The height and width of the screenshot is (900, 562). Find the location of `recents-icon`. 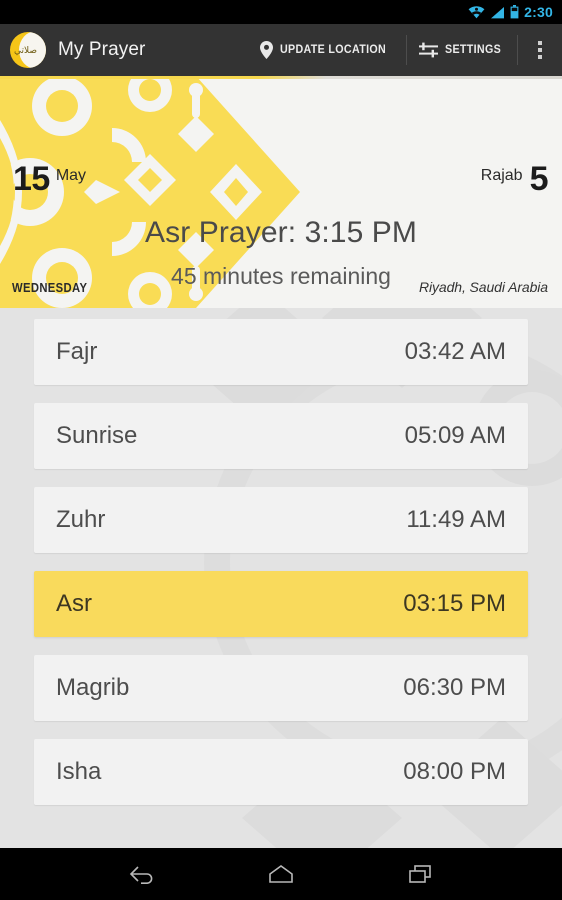

recents-icon is located at coordinates (420, 874).